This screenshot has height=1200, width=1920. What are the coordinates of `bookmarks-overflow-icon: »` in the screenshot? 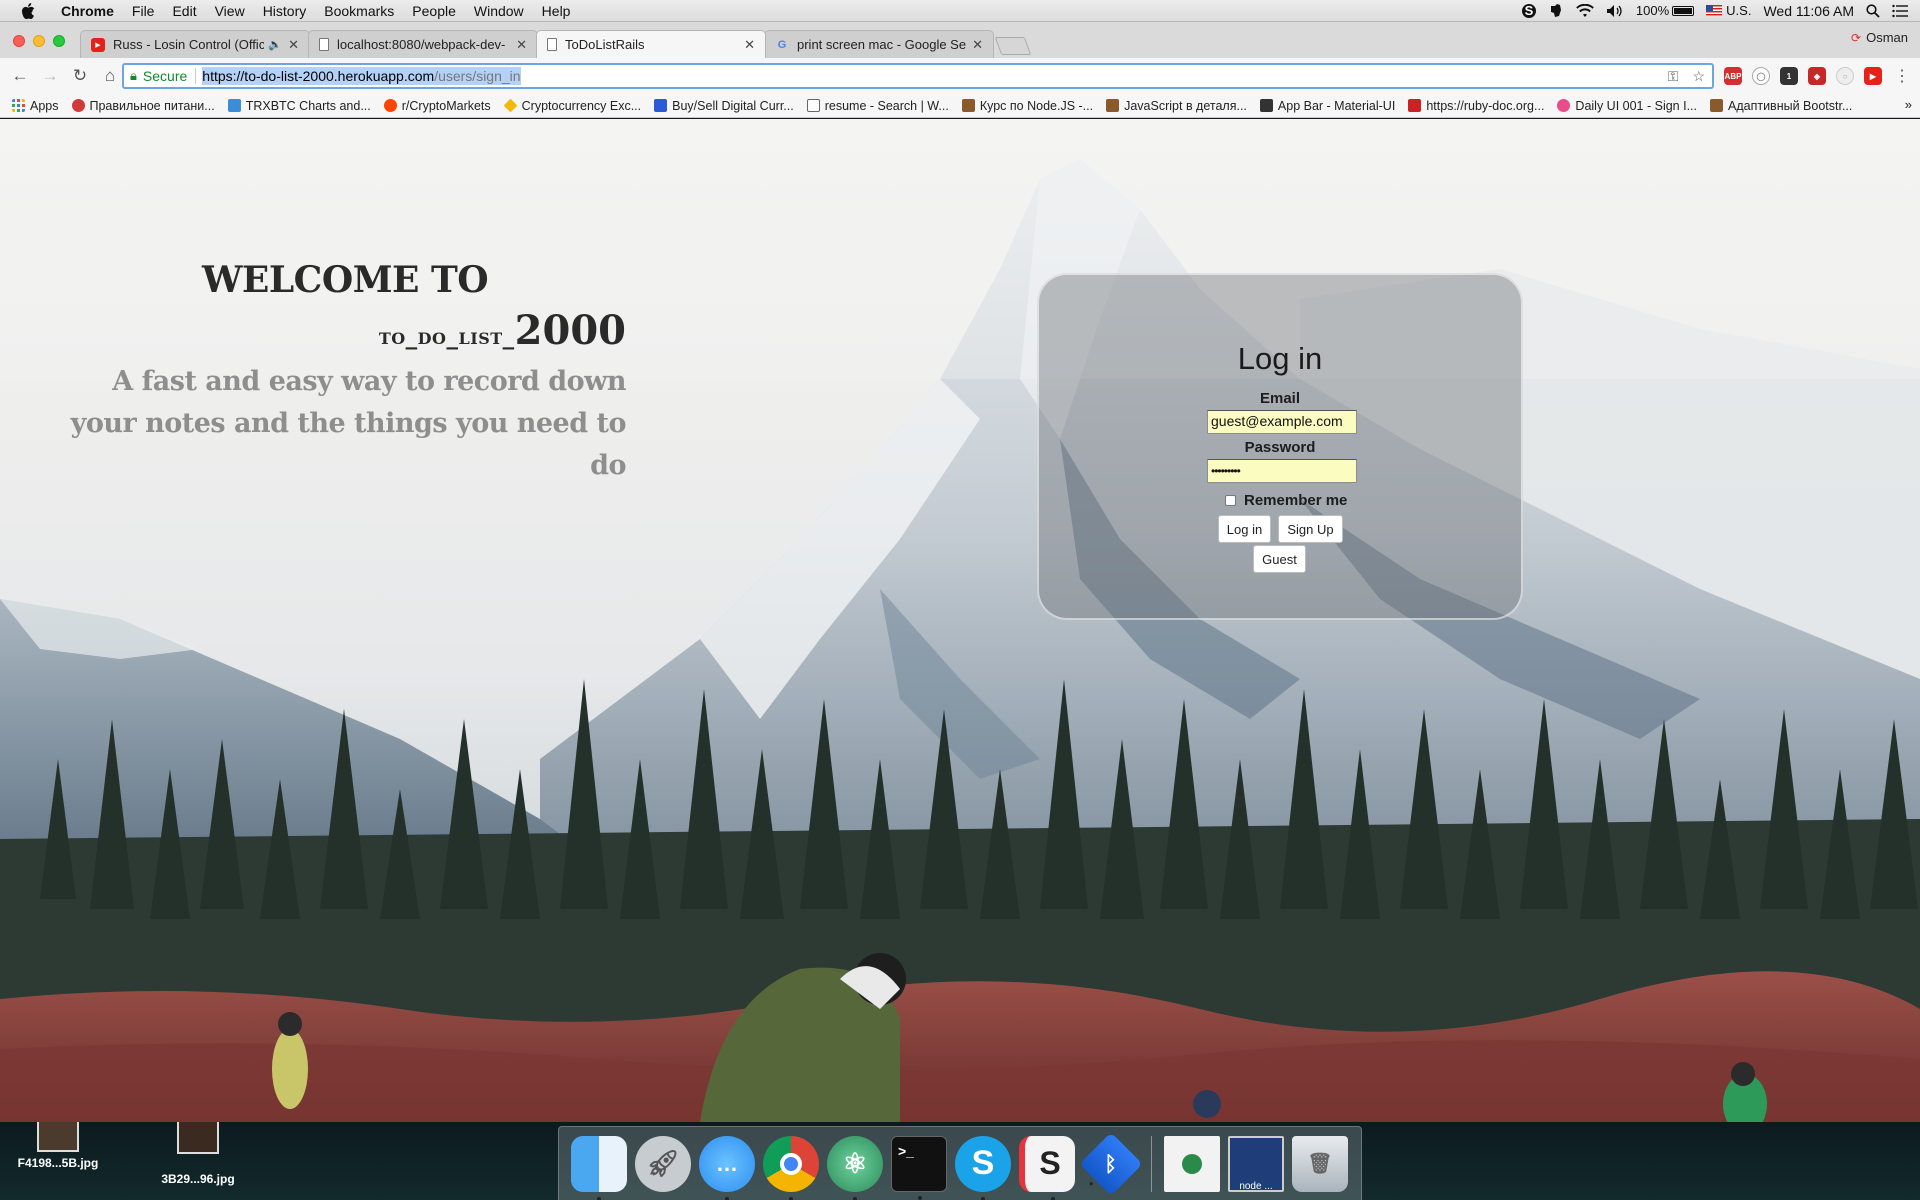 It's located at (1908, 104).